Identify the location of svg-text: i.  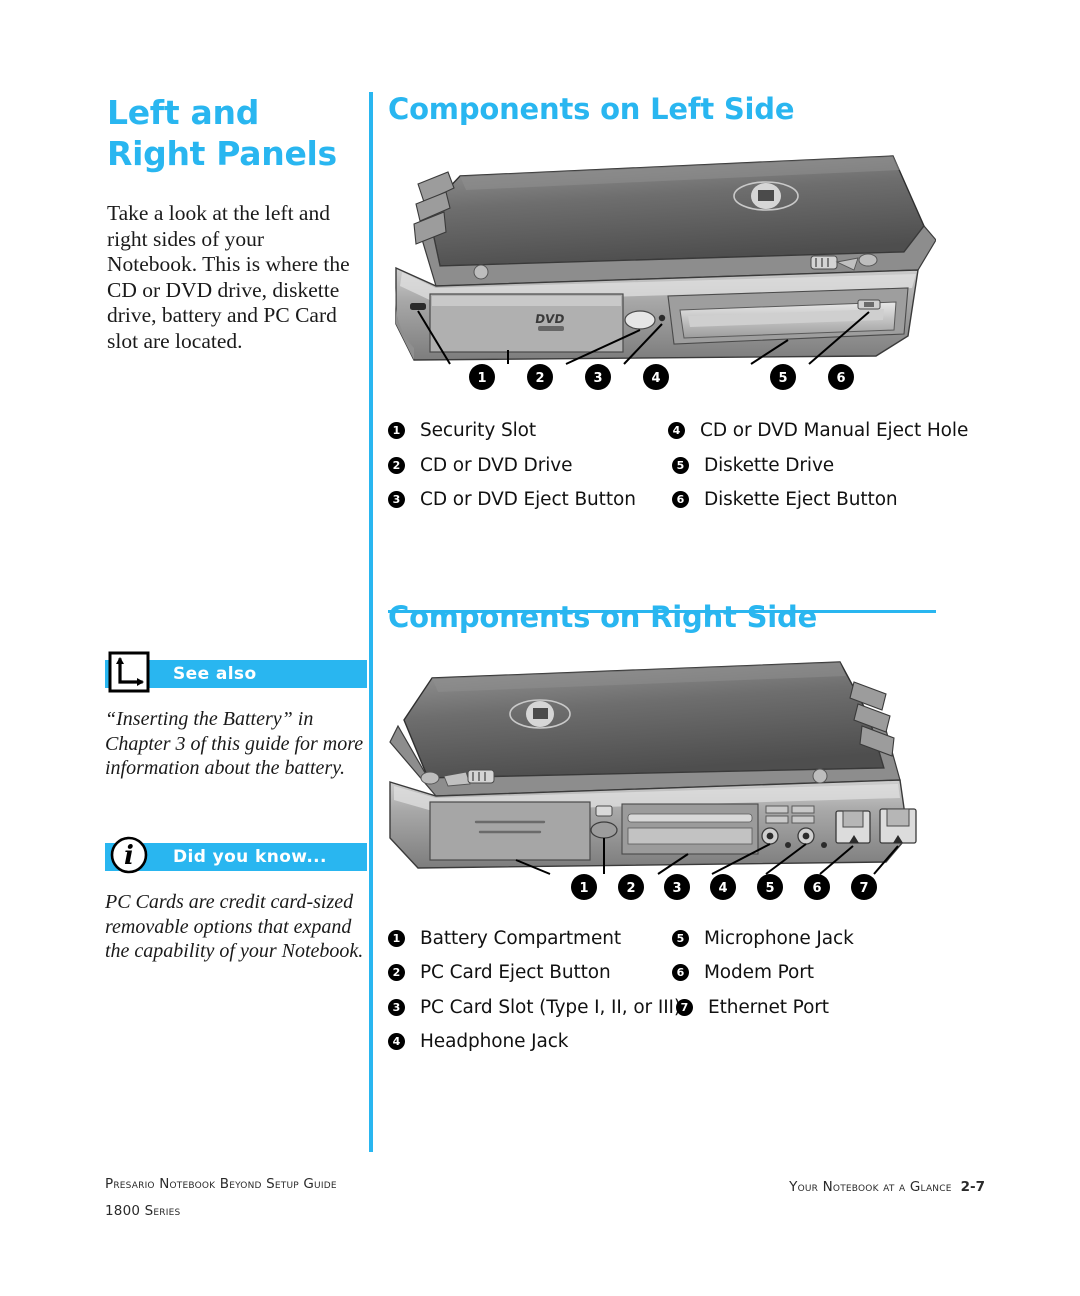
(129, 856).